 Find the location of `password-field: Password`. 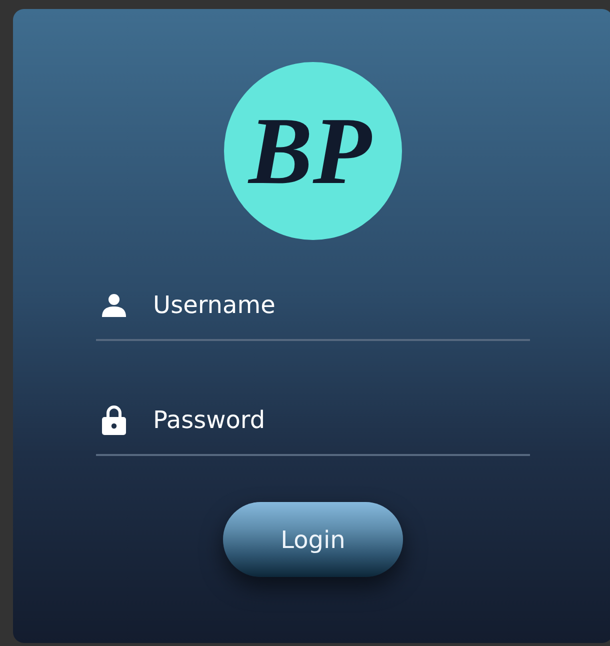

password-field: Password is located at coordinates (341, 420).